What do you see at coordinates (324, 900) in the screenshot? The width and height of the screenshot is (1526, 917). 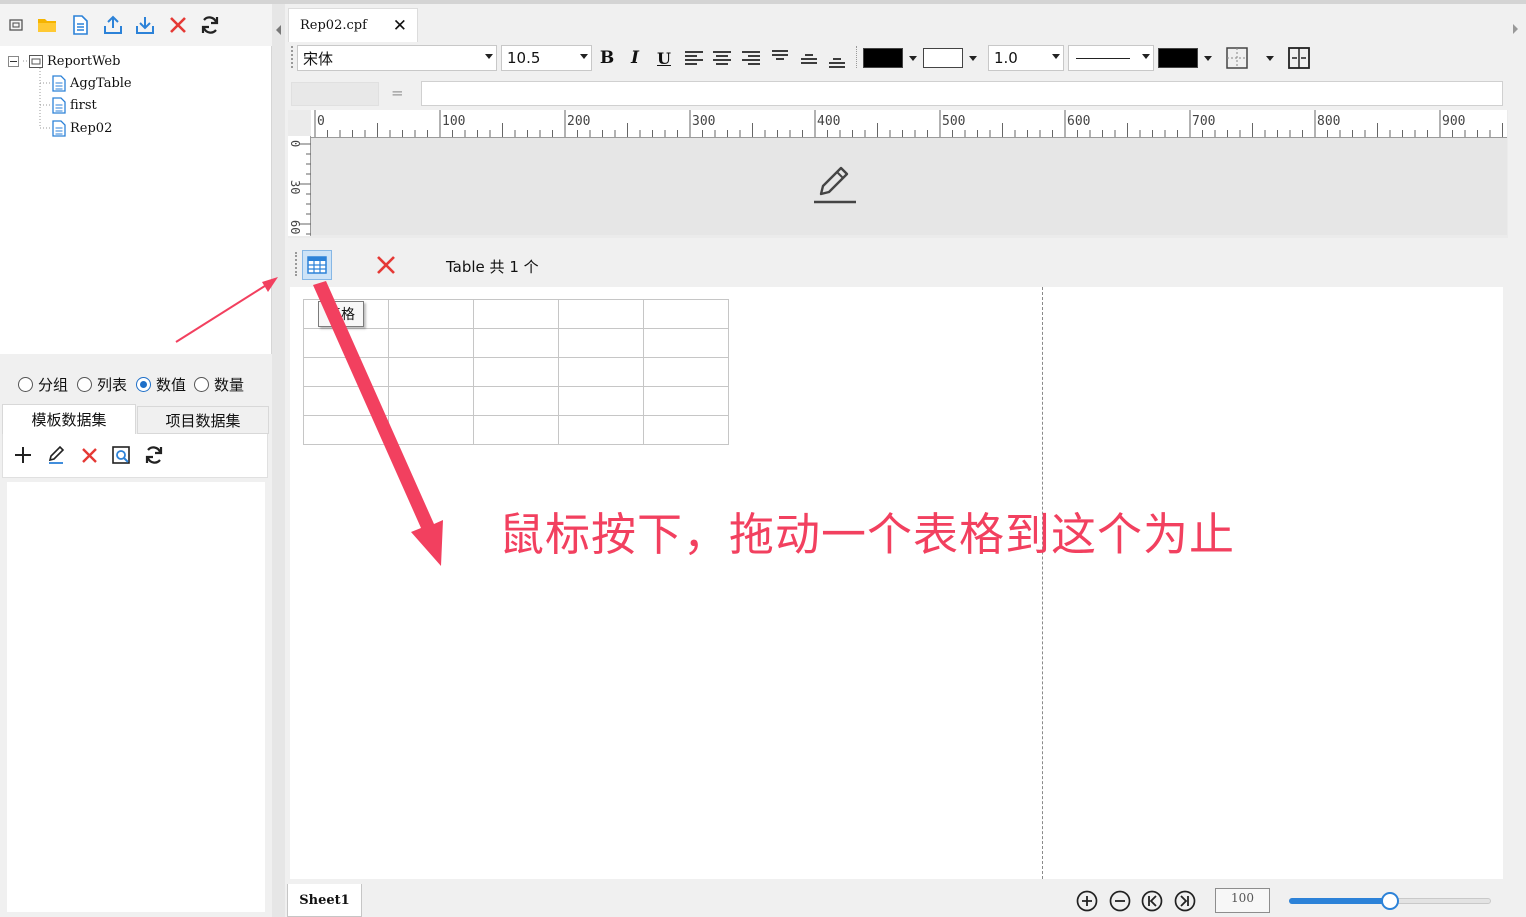 I see `sheet-tab: Sheet1` at bounding box center [324, 900].